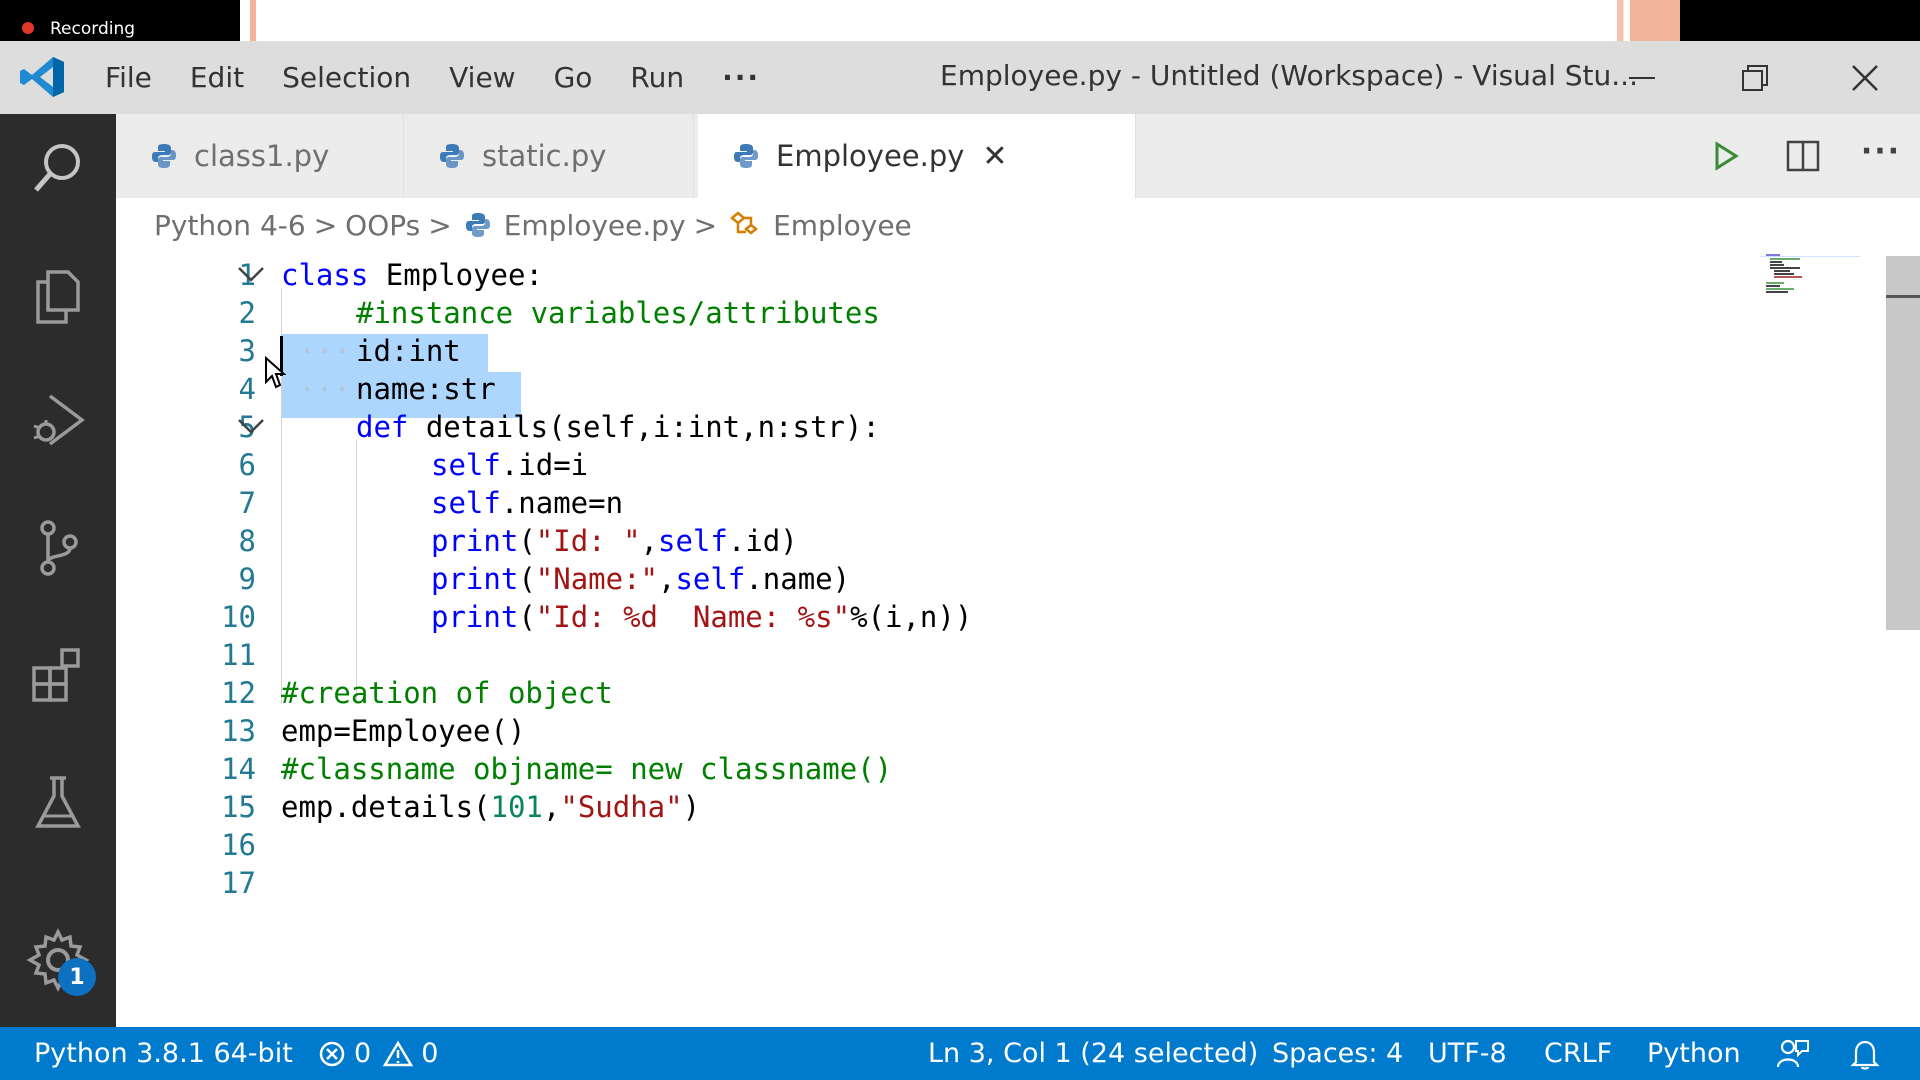 This screenshot has height=1080, width=1920. I want to click on files-icon, so click(58, 297).